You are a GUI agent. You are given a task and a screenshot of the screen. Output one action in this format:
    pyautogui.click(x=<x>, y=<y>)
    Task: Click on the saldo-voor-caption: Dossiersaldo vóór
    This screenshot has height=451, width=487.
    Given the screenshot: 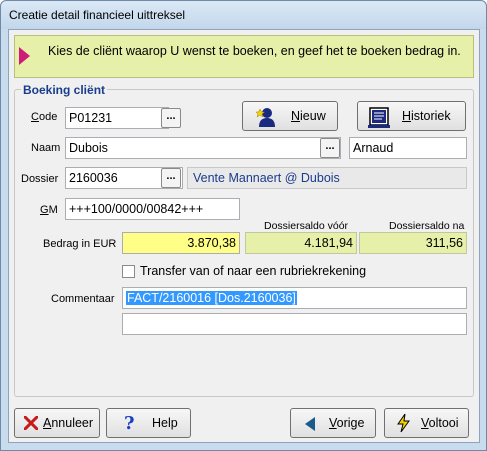 What is the action you would take?
    pyautogui.click(x=306, y=226)
    